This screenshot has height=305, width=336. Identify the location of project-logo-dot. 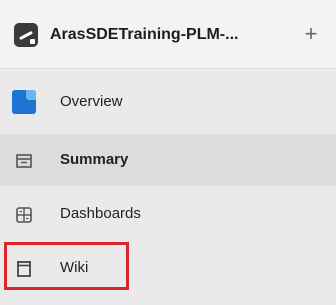
(32, 41).